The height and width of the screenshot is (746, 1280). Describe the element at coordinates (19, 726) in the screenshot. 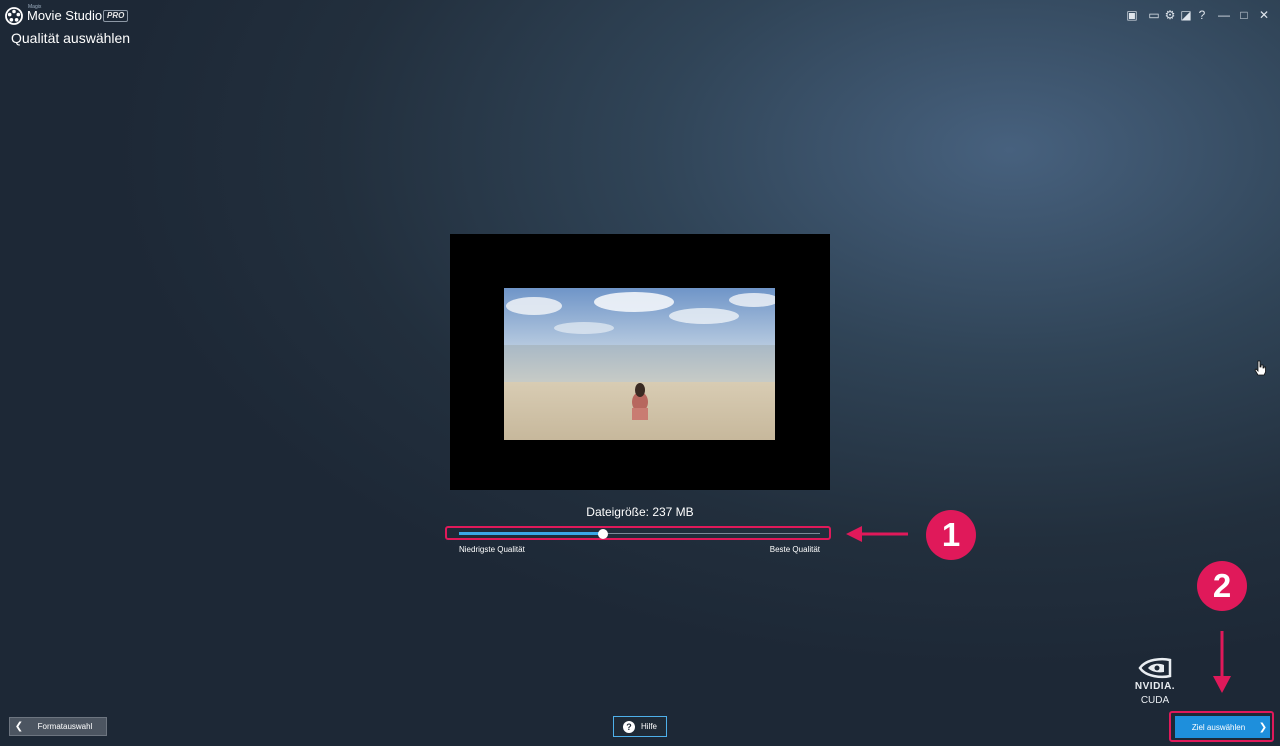

I see `chevron-left-icon: ❮` at that location.